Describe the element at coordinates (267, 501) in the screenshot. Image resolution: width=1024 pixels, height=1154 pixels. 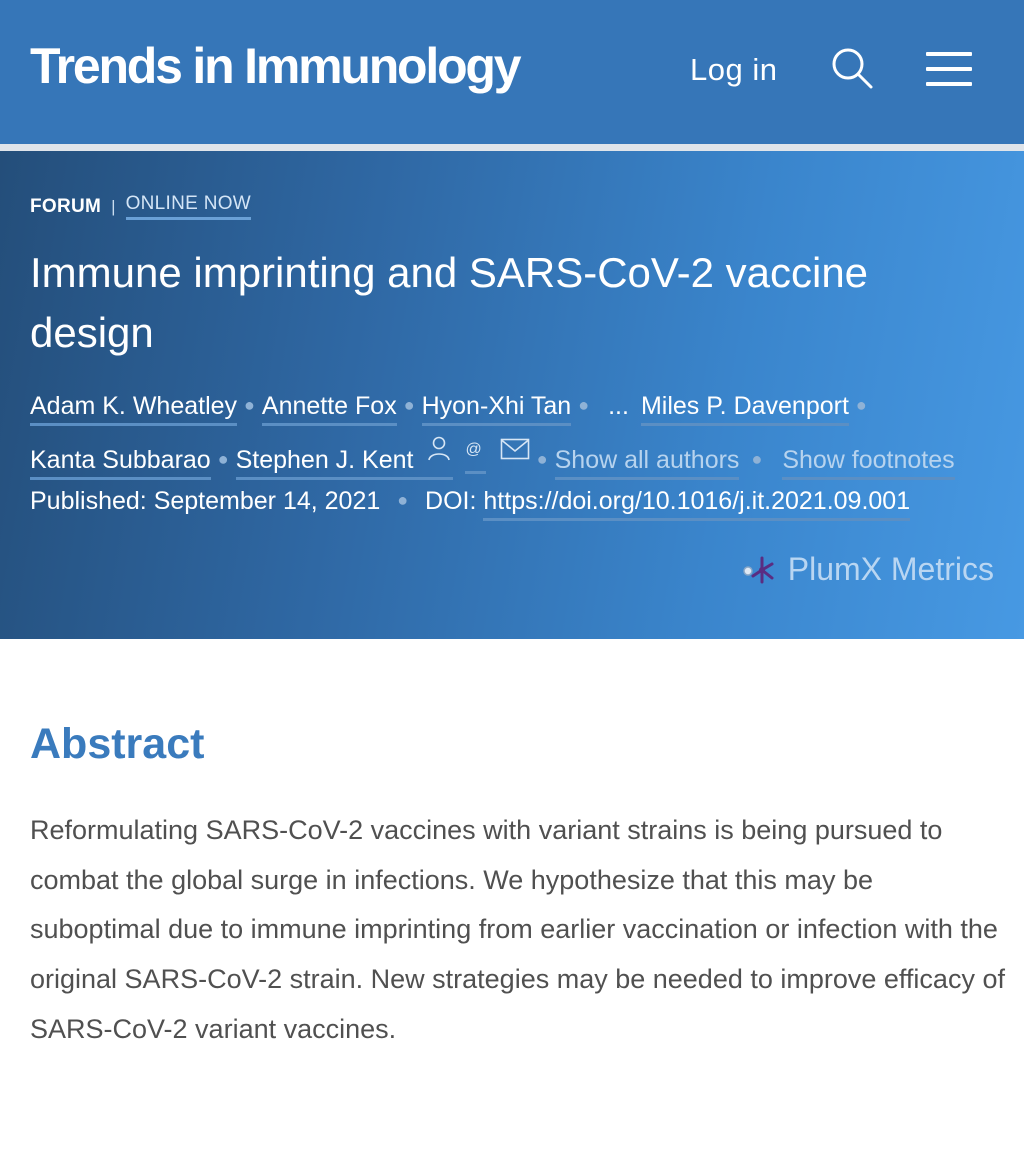
I see `published-date: September 14, 2021` at that location.